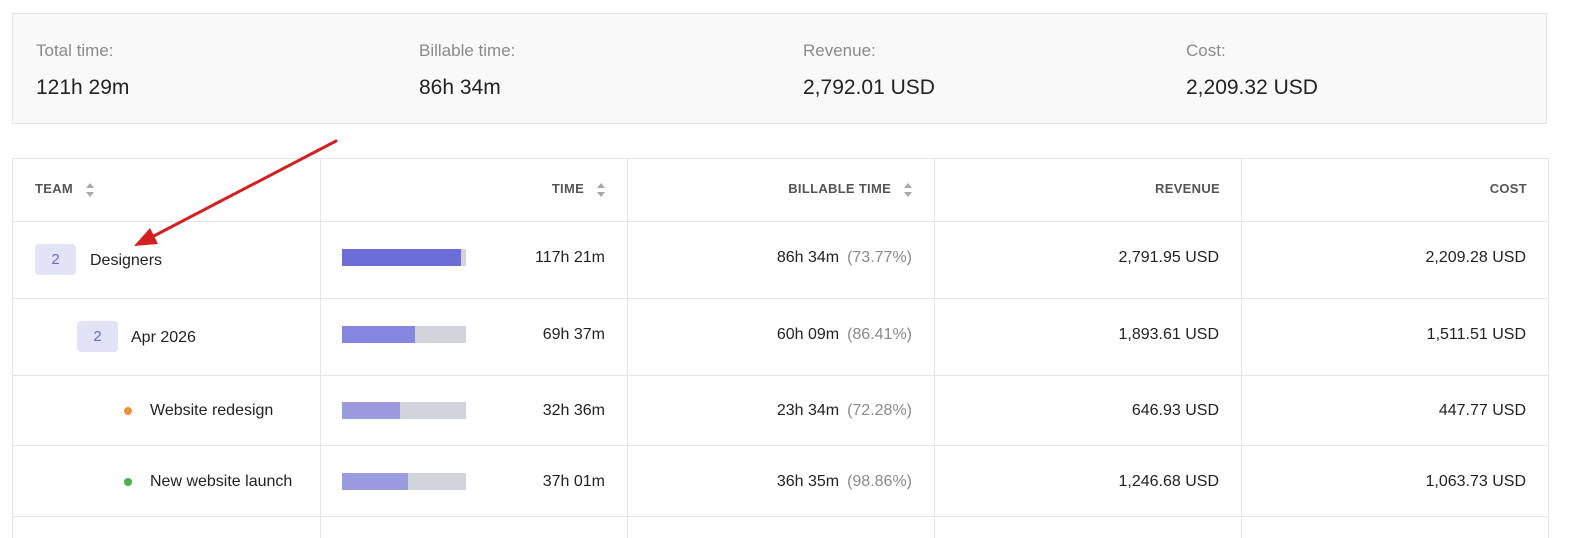 This screenshot has height=538, width=1575. What do you see at coordinates (75, 50) in the screenshot?
I see `total-time-label: Total time:` at bounding box center [75, 50].